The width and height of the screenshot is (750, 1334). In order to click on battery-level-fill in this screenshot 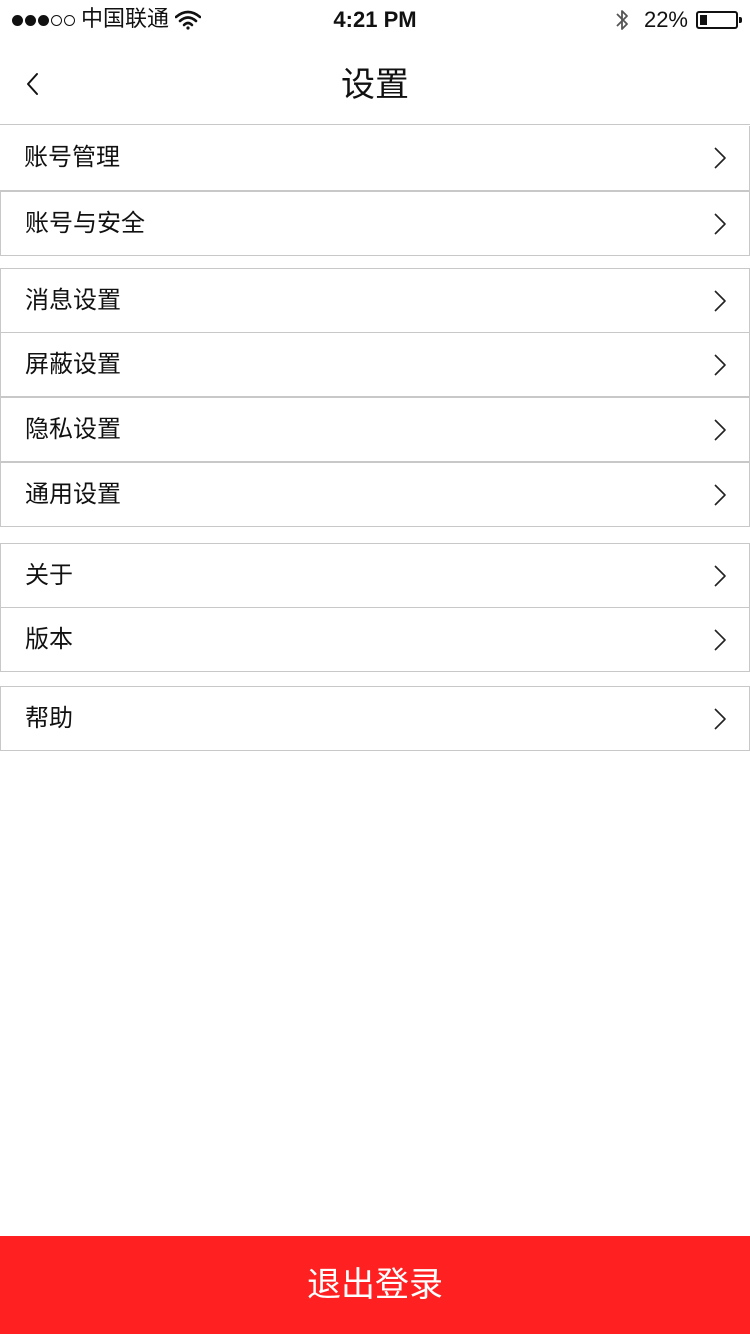, I will do `click(703, 20)`.